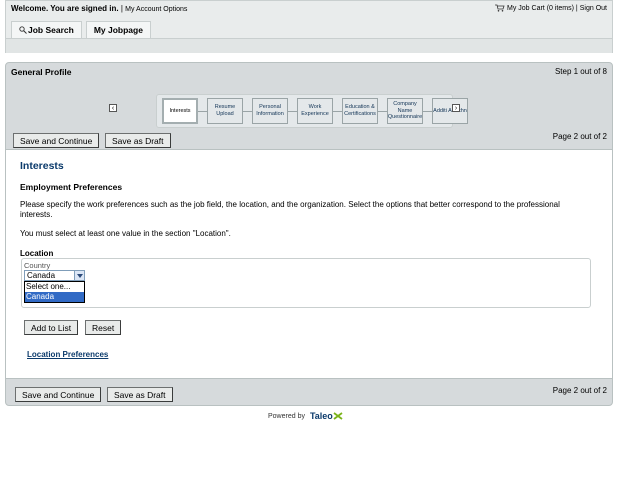  I want to click on step-company-questionnaire: Company Name Questionnaire, so click(405, 111).